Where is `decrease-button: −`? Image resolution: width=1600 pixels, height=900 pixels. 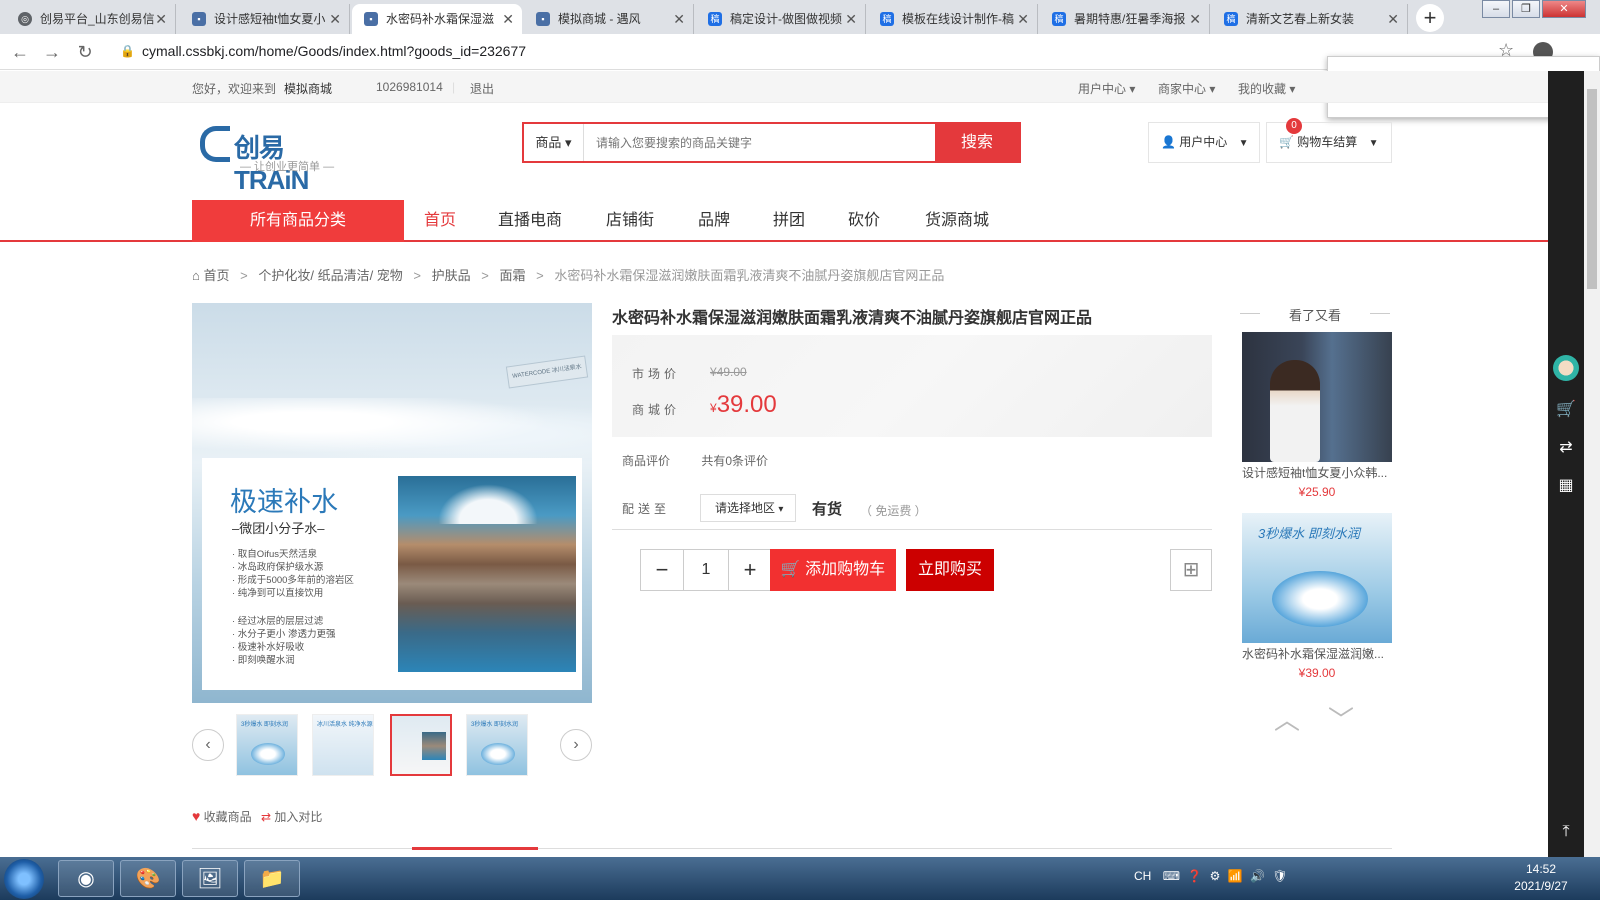
decrease-button: − is located at coordinates (662, 570).